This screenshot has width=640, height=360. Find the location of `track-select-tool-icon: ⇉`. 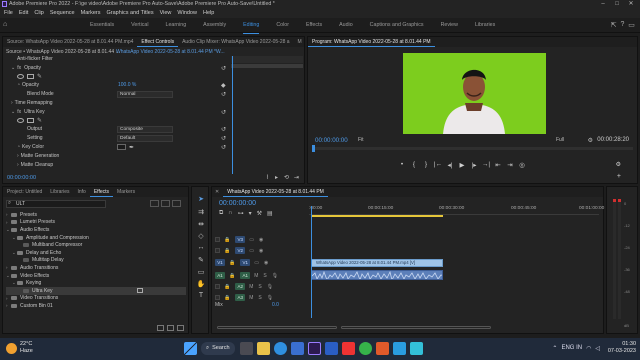

track-select-tool-icon: ⇉ is located at coordinates (201, 212).